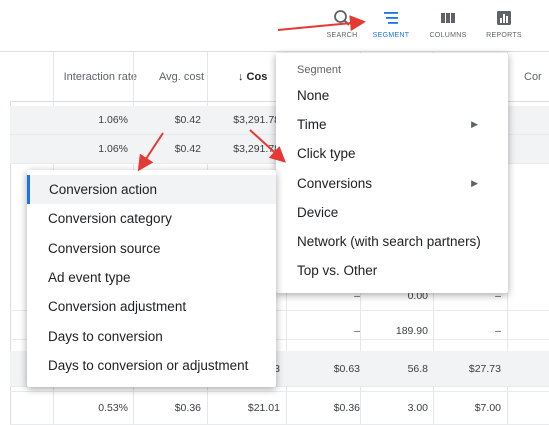 This screenshot has width=549, height=425. What do you see at coordinates (487, 408) in the screenshot?
I see `cell-c6: $7.00` at bounding box center [487, 408].